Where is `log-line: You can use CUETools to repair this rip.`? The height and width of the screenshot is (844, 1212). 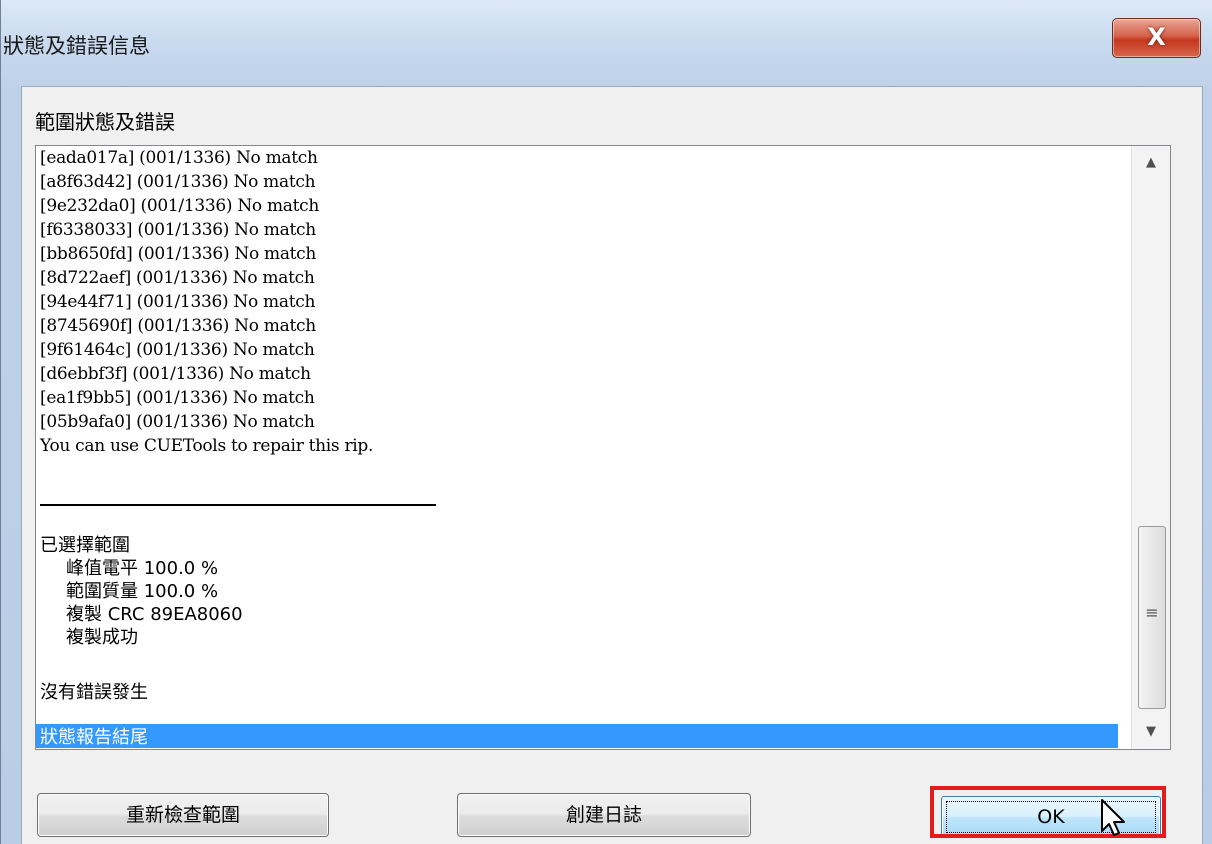
log-line: You can use CUETools to repair this rip. is located at coordinates (207, 446).